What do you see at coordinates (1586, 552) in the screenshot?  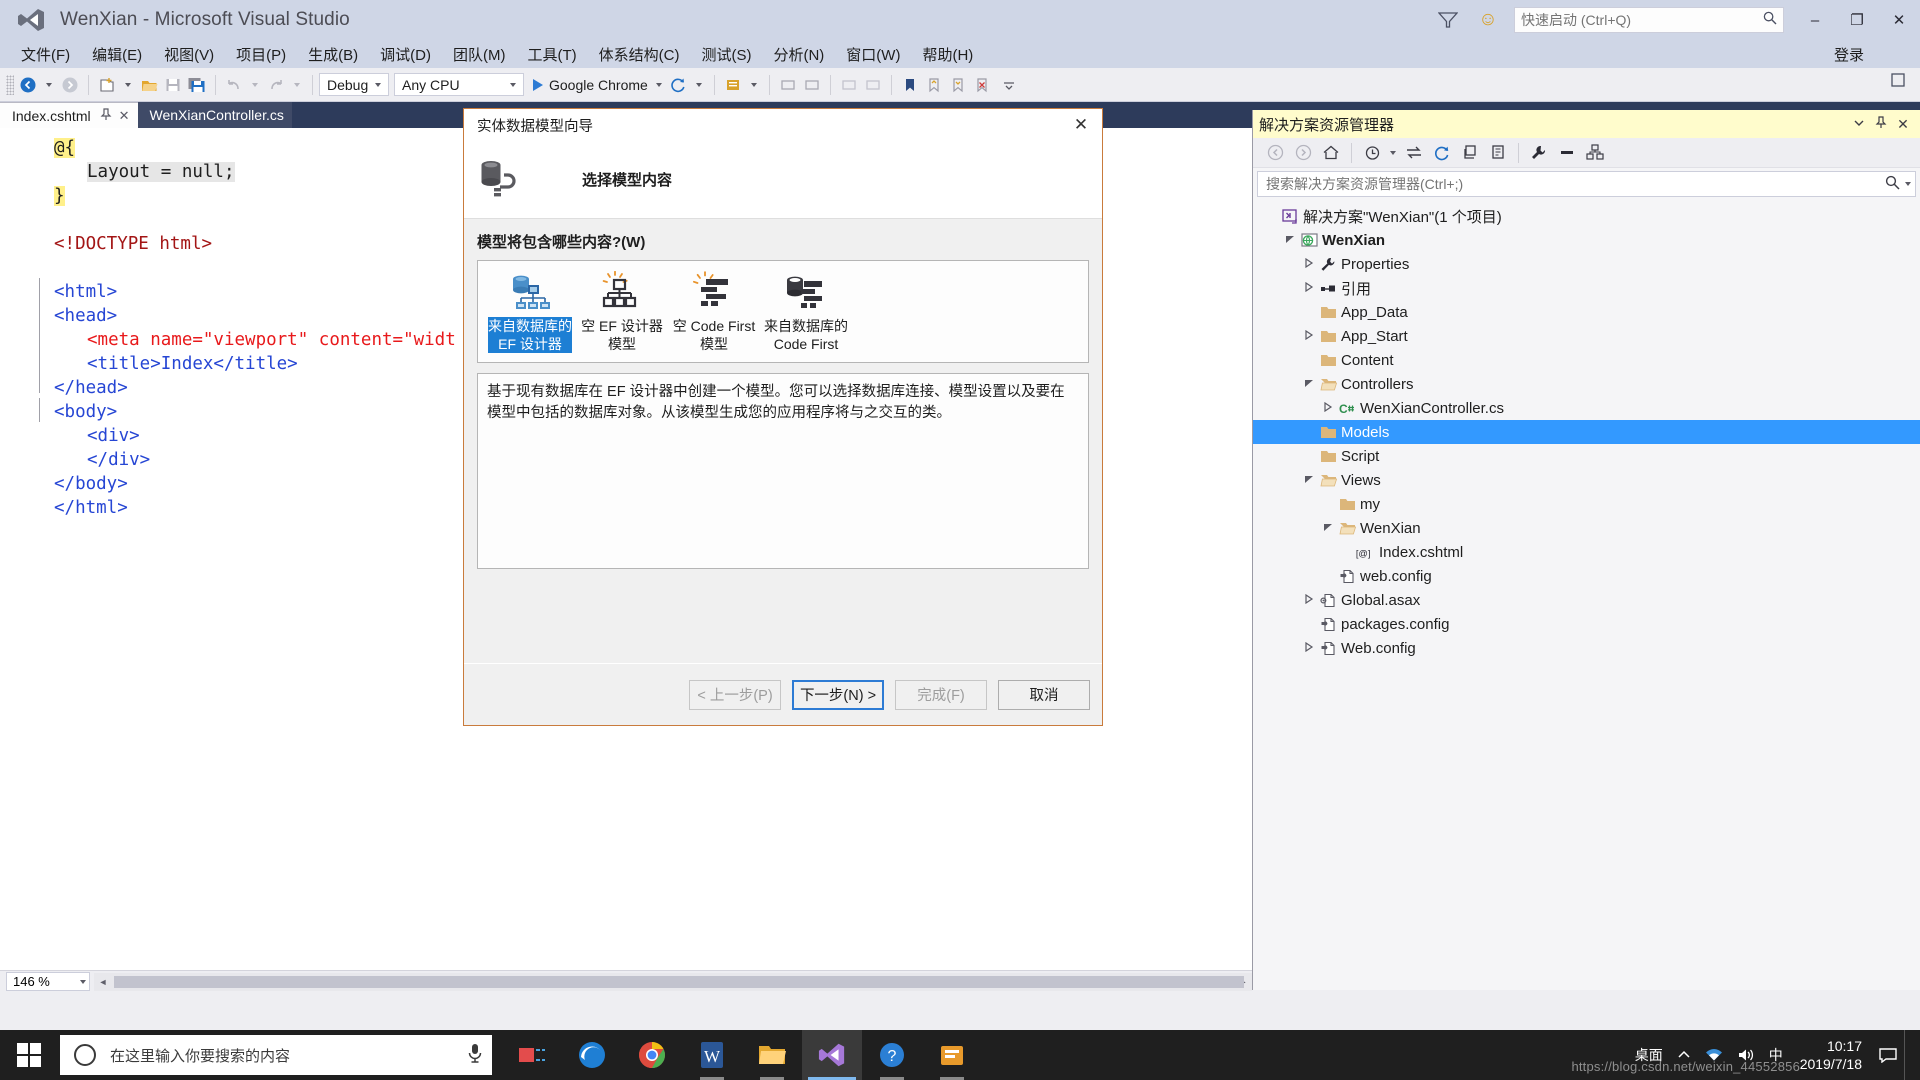 I see `tree-node-Index.cshtml: [@] Index.cshtml` at bounding box center [1586, 552].